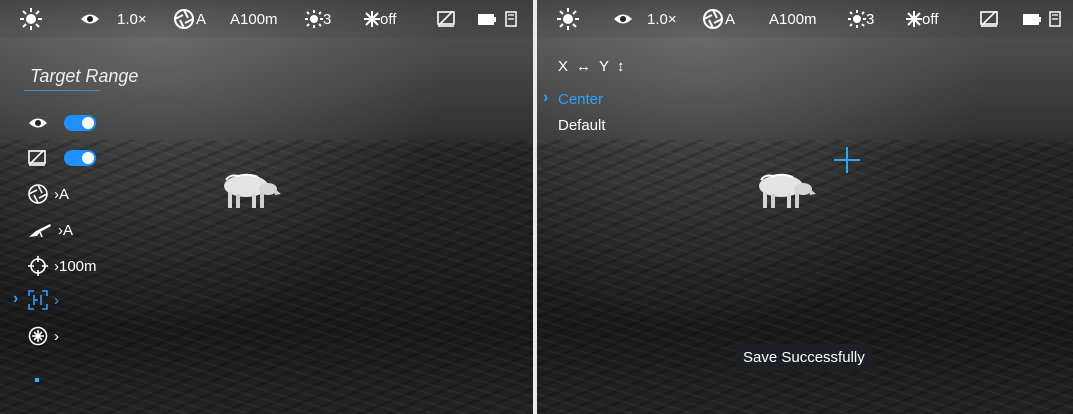 This screenshot has height=414, width=1073. What do you see at coordinates (40, 231) in the screenshot?
I see `rifle-icon` at bounding box center [40, 231].